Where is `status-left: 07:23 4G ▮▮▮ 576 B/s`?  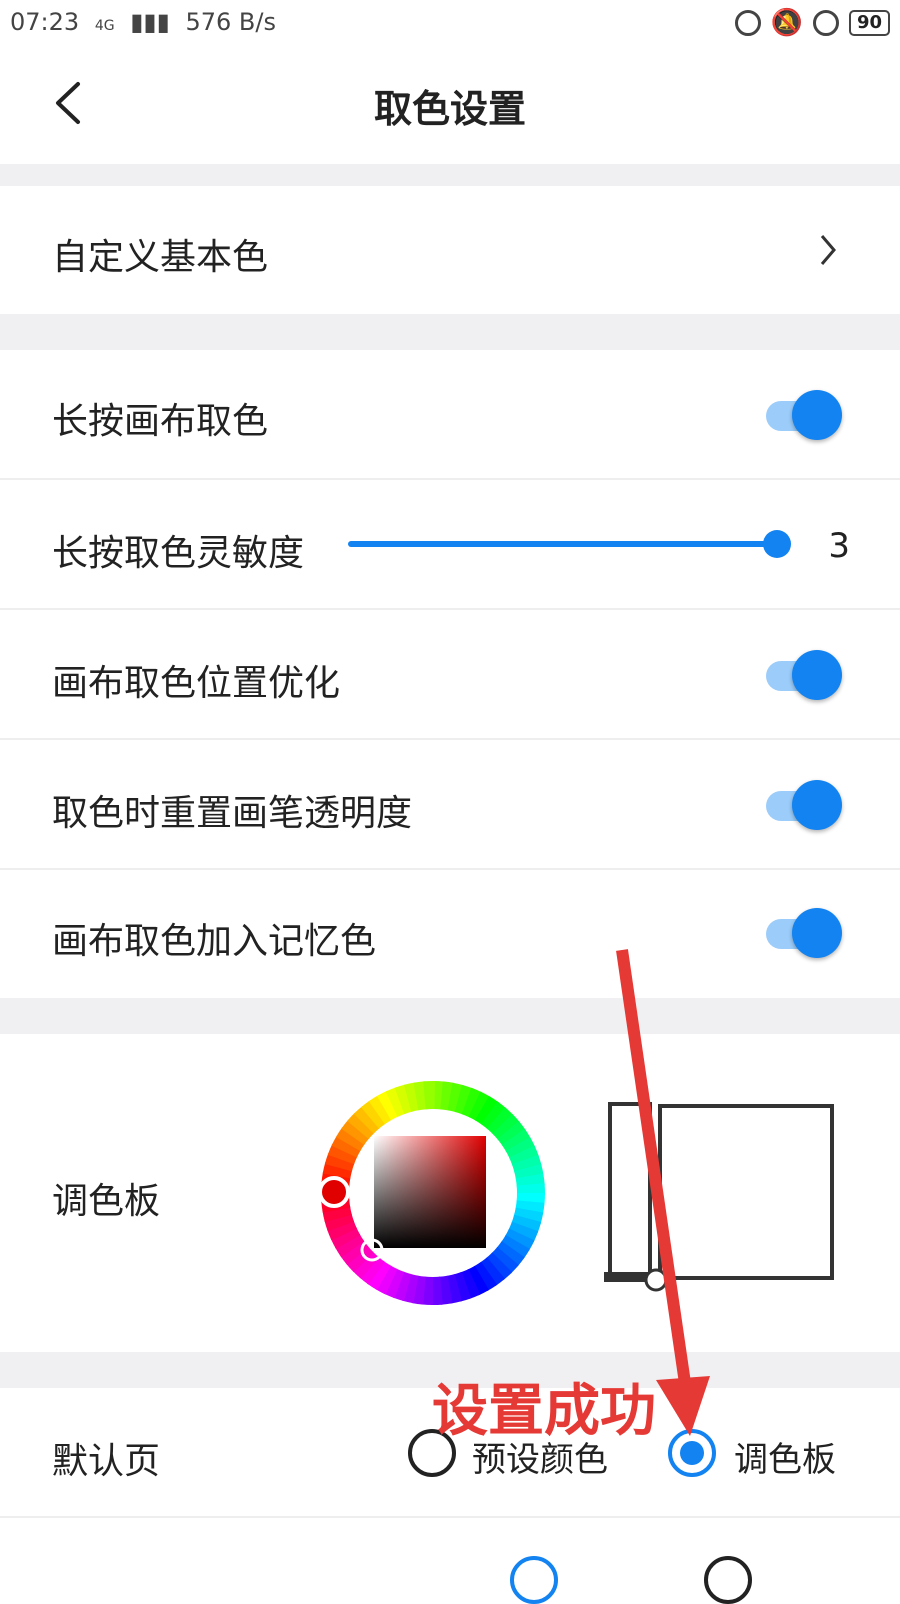
status-left: 07:23 4G ▮▮▮ 576 B/s is located at coordinates (147, 22).